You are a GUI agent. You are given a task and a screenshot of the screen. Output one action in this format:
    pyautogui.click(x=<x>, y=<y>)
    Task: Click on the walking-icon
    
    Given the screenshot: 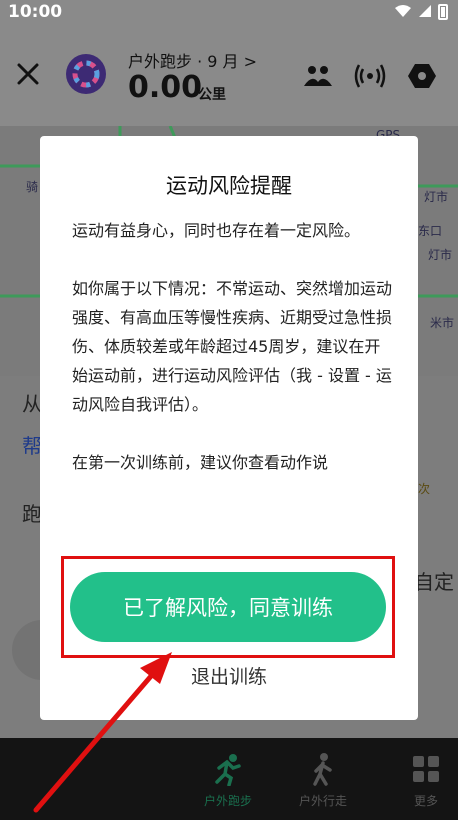 What is the action you would take?
    pyautogui.click(x=322, y=769)
    